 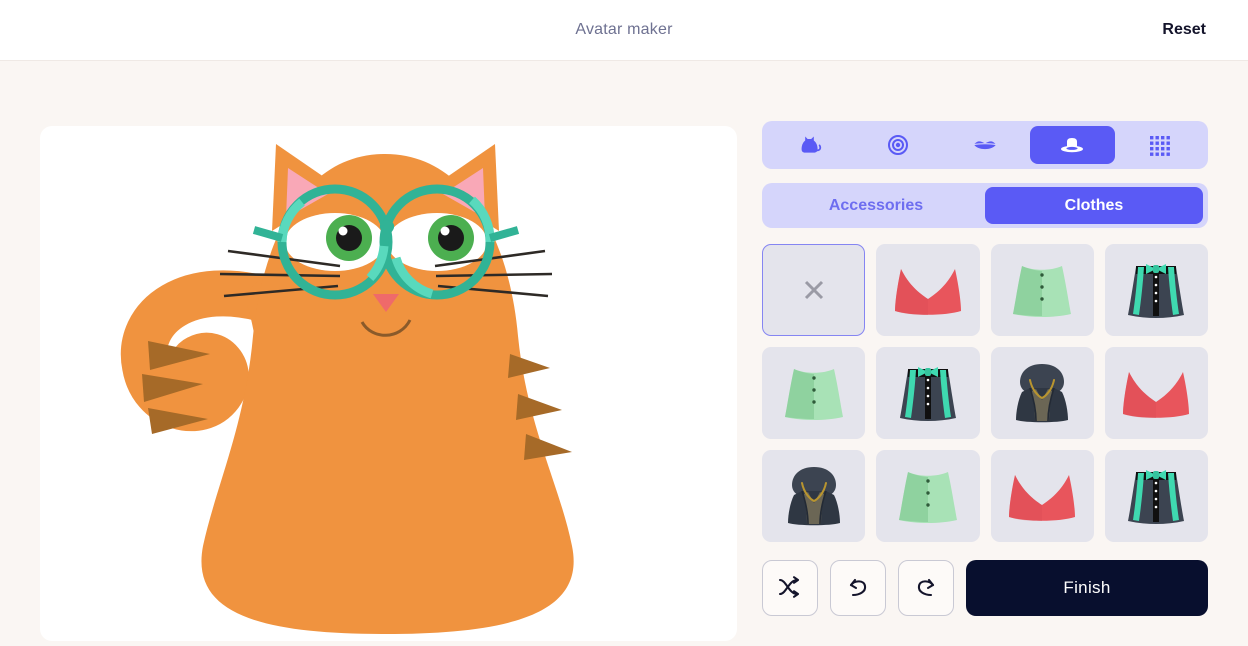 I want to click on tab-mouth, so click(x=984, y=145).